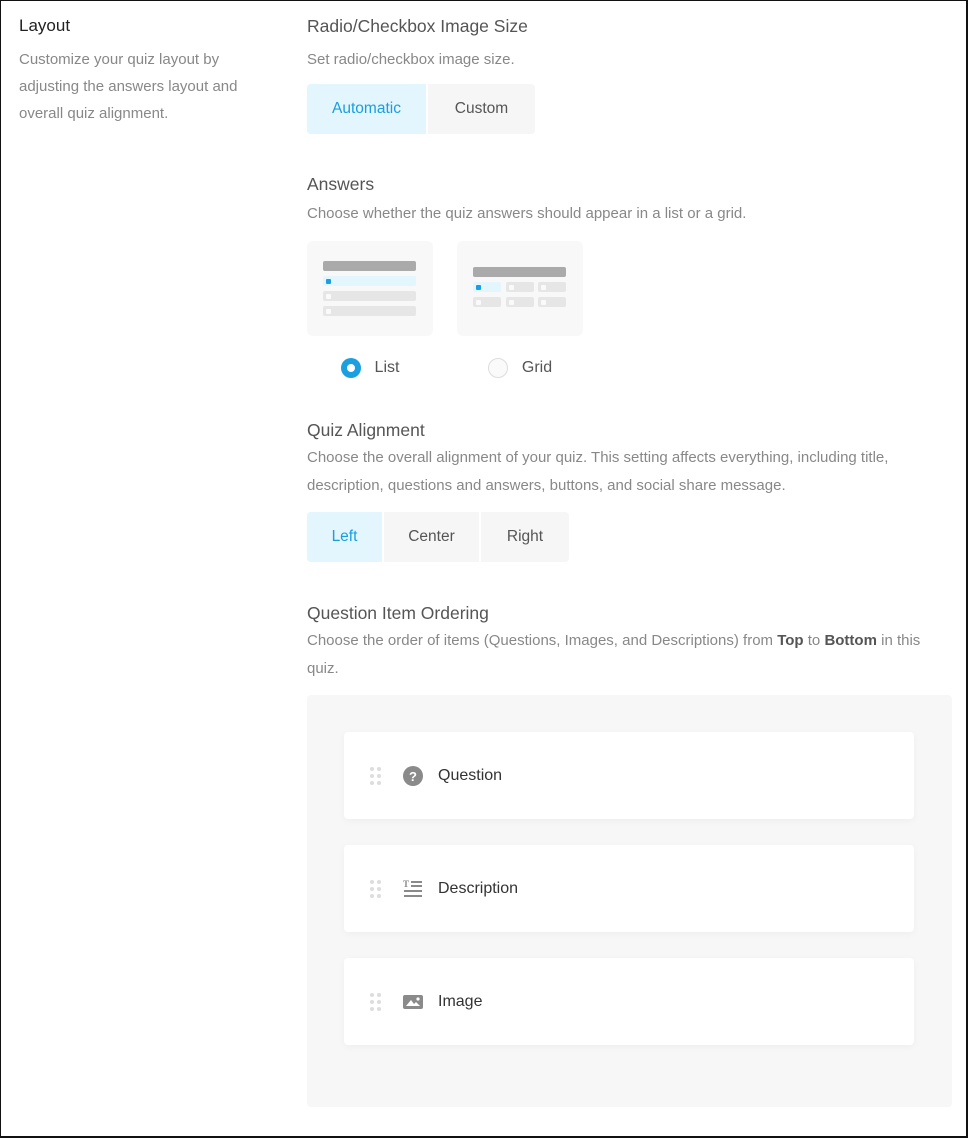 The image size is (968, 1138). I want to click on grid-radio, so click(497, 368).